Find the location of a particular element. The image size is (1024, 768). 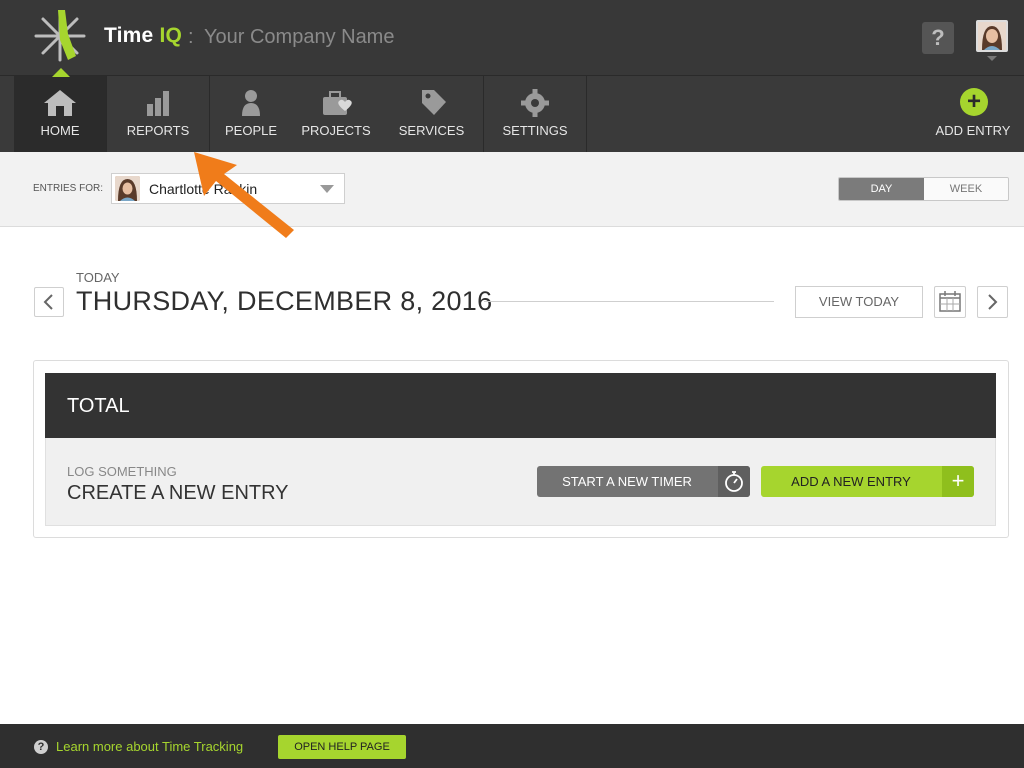

nav-projects: PROJECTS is located at coordinates (336, 114).